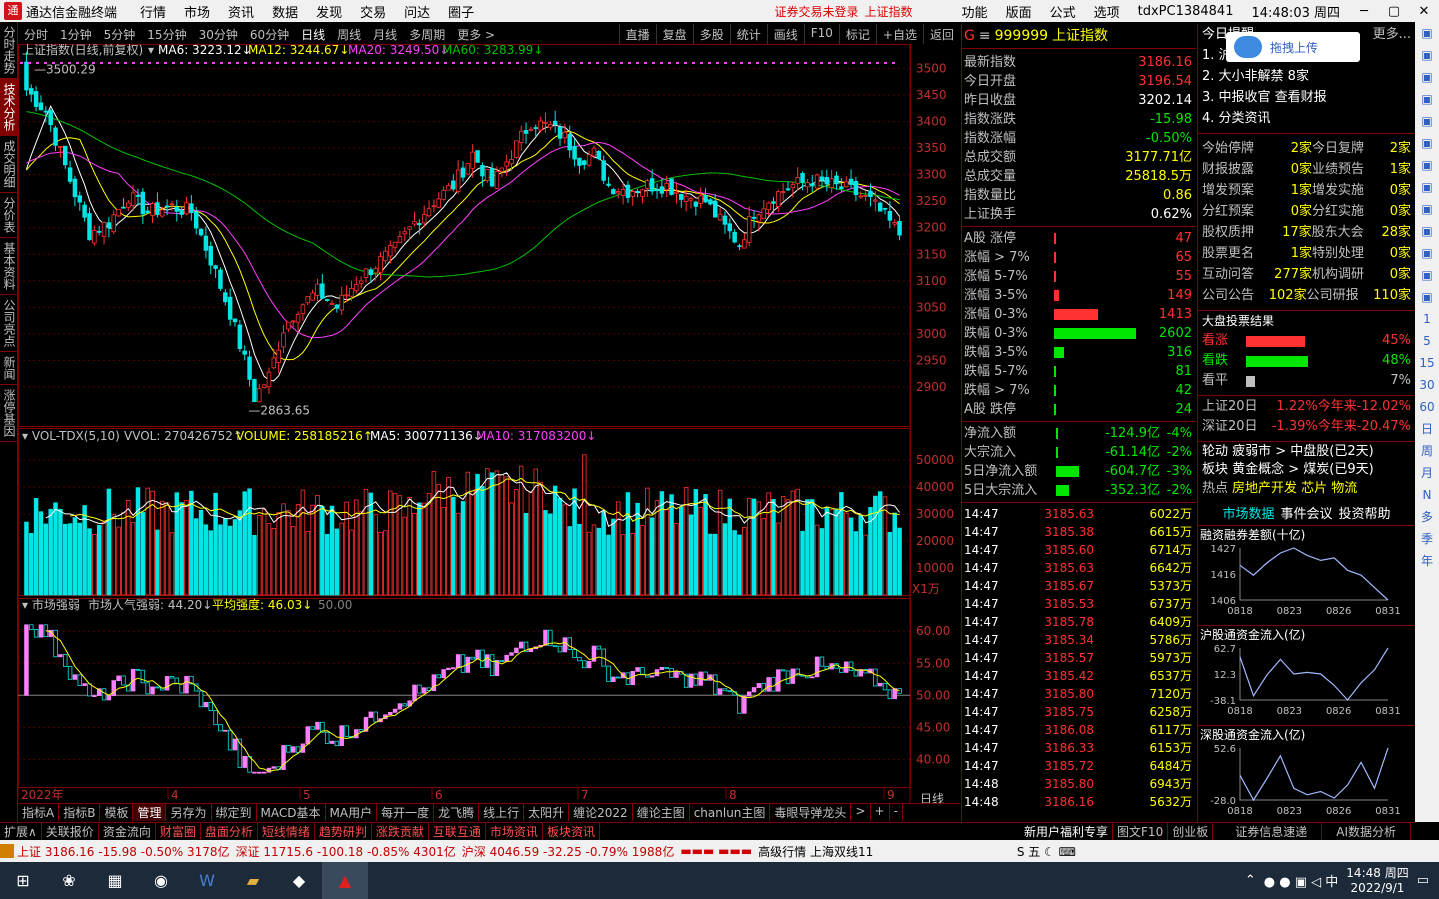 The image size is (1439, 899). What do you see at coordinates (1424, 11) in the screenshot?
I see `close-icon: ✕` at bounding box center [1424, 11].